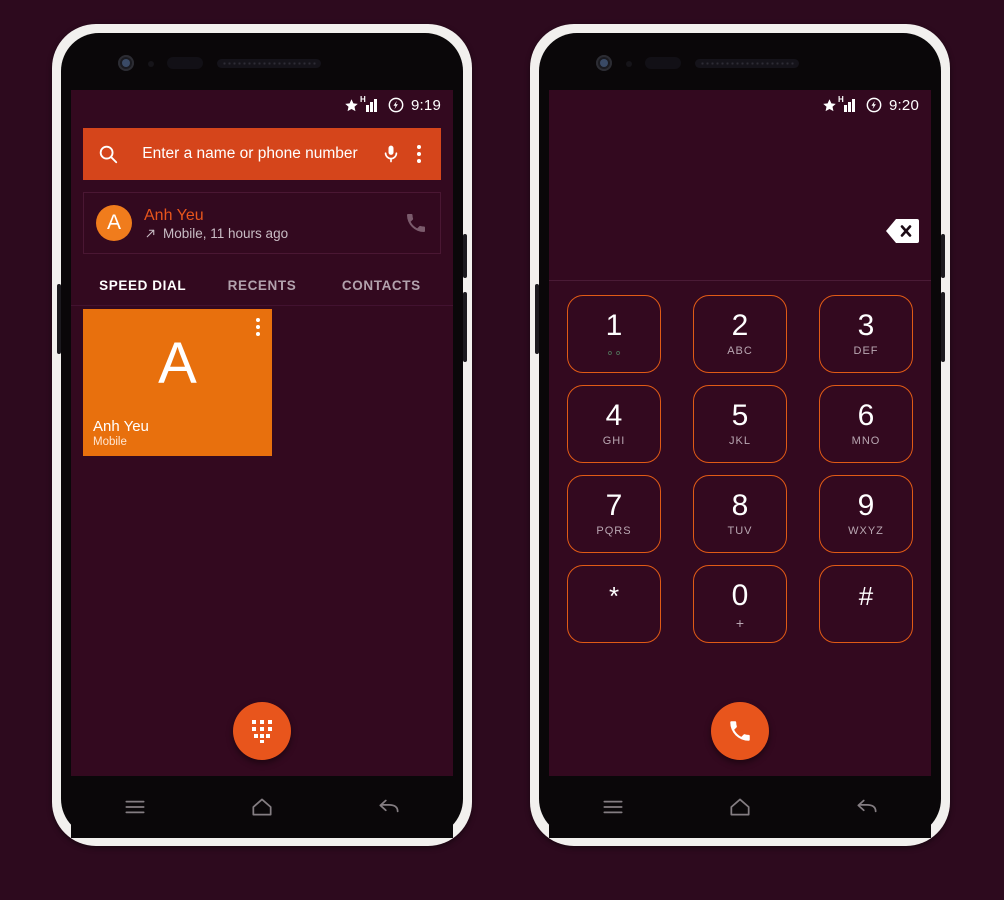  What do you see at coordinates (740, 595) in the screenshot?
I see `dial-key-digit: 0` at bounding box center [740, 595].